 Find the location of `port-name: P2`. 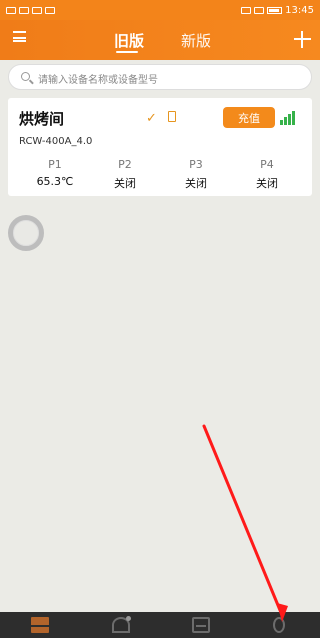

port-name: P2 is located at coordinates (125, 164).